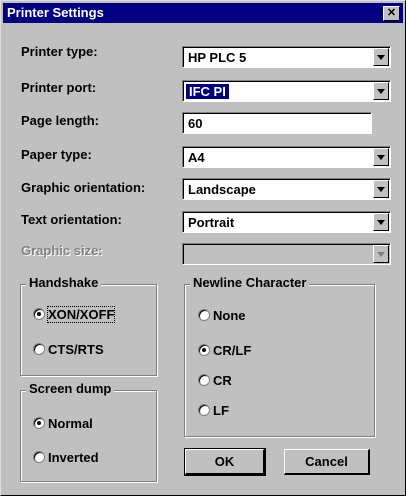 The height and width of the screenshot is (496, 406). I want to click on paper-type-label: Paper type:, so click(56, 154).